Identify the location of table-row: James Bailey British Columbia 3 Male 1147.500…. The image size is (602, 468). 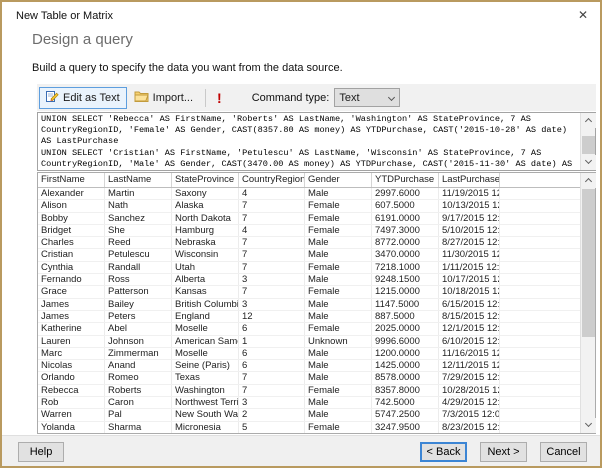
(309, 304).